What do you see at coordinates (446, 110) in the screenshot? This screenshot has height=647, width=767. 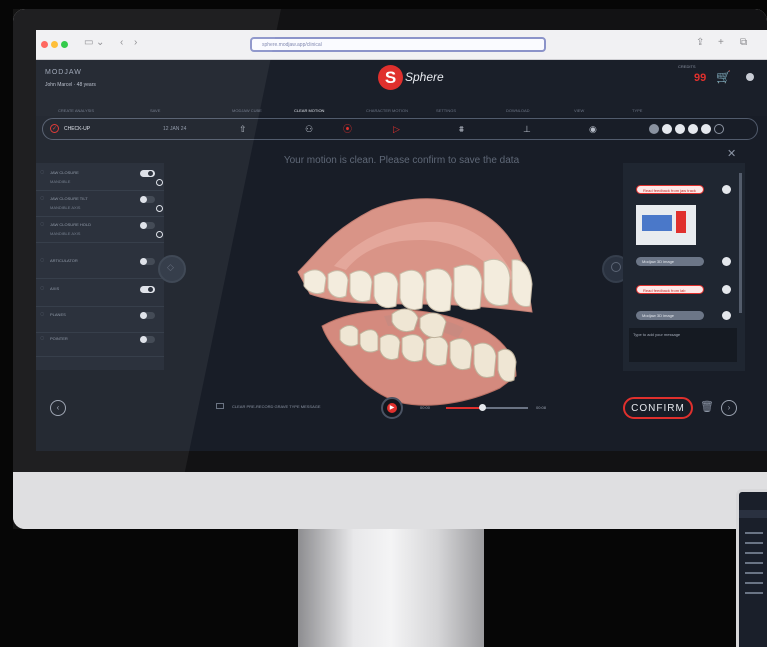 I see `step-label-5: SETTINGS` at bounding box center [446, 110].